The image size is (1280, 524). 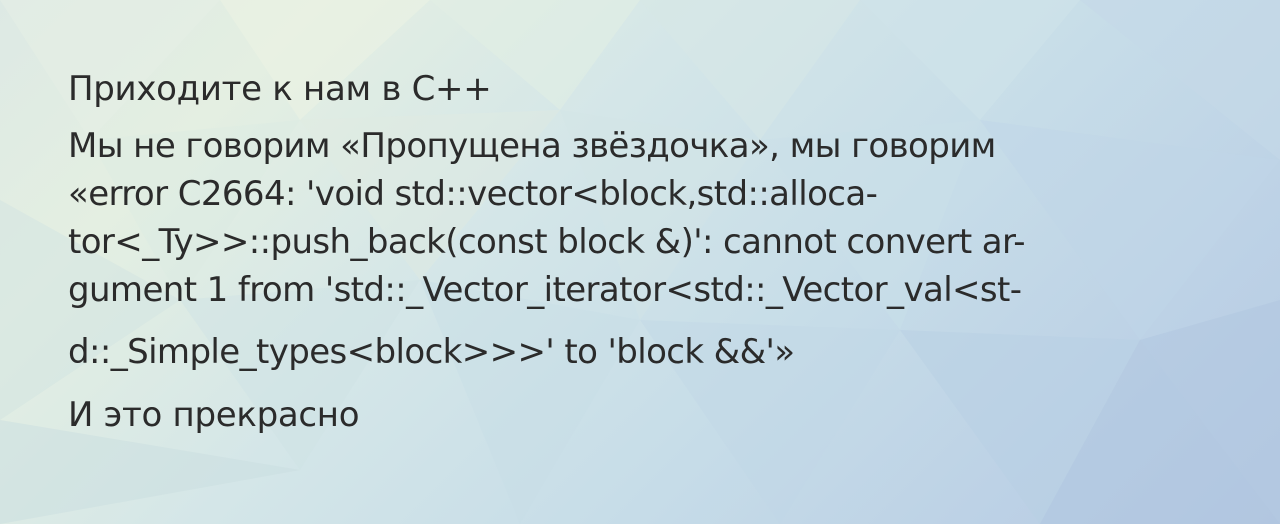 I want to click on closing-line: И это прекрасно, so click(x=214, y=415).